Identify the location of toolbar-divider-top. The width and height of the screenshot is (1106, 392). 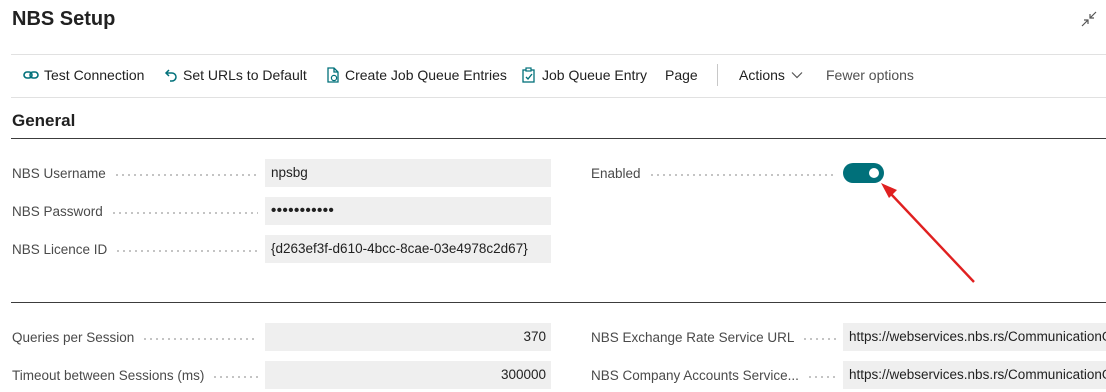
(558, 54).